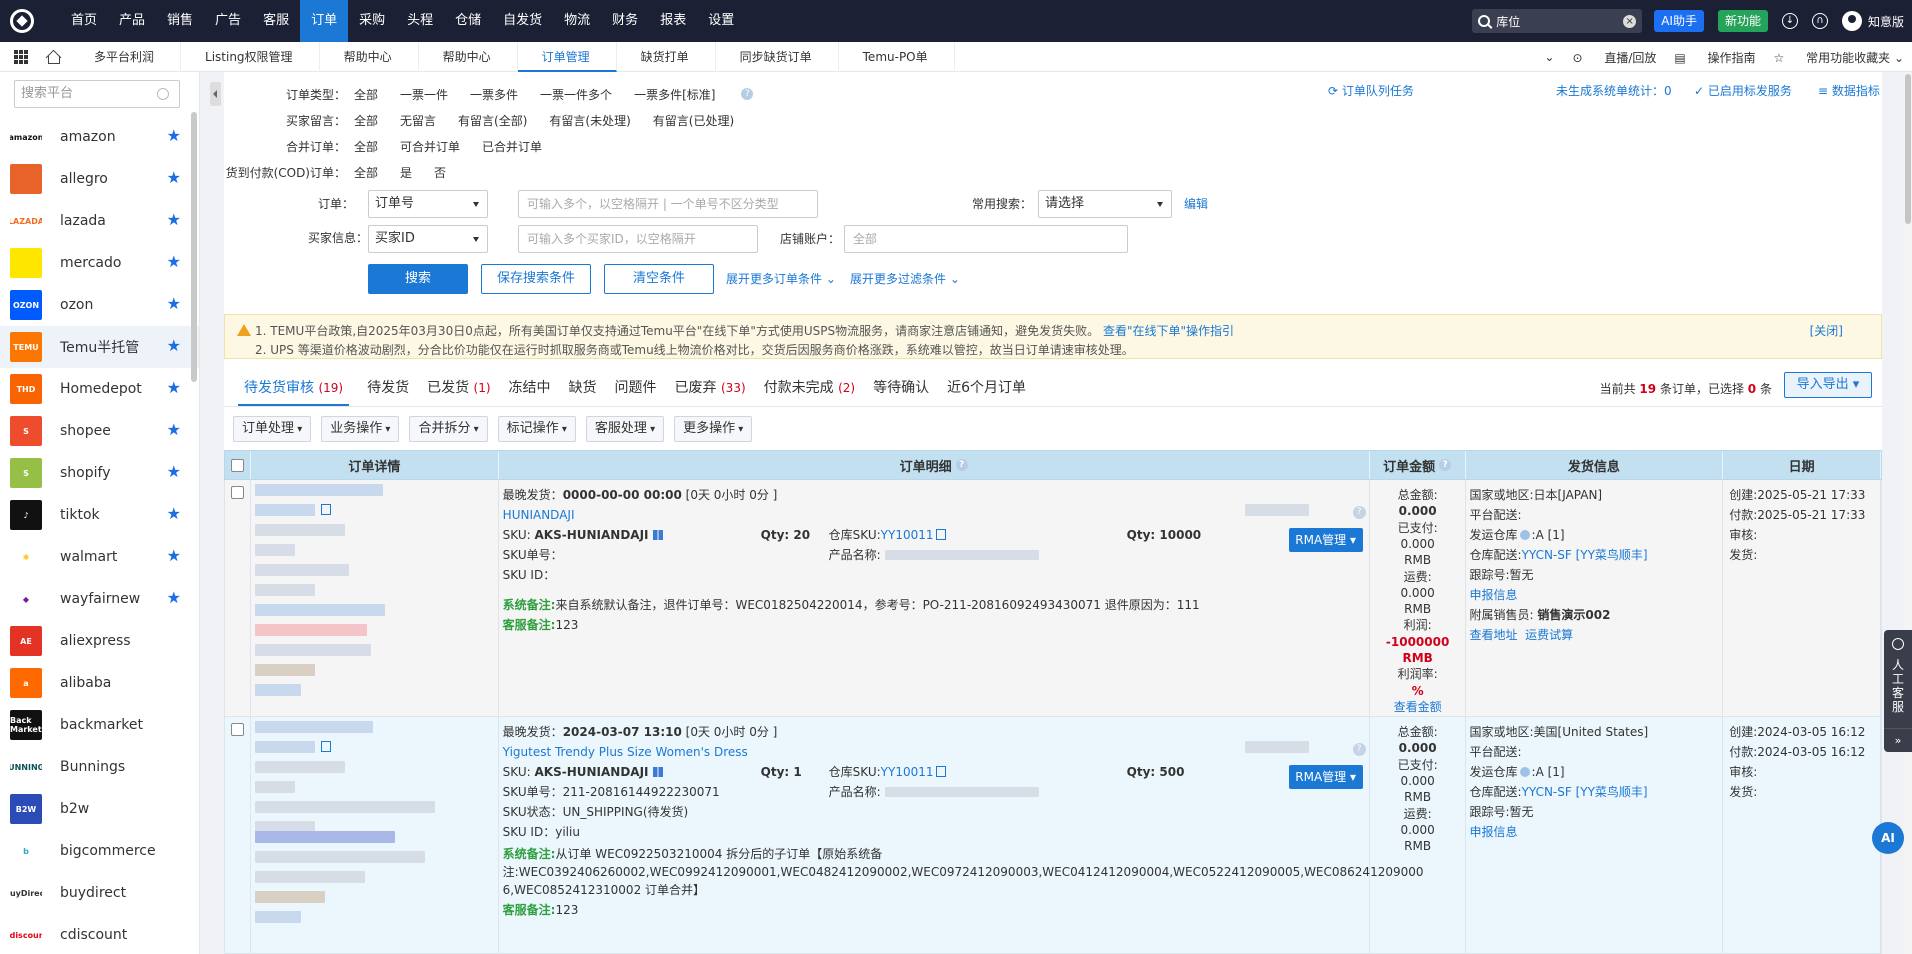 This screenshot has height=954, width=1912. What do you see at coordinates (84, 21) in the screenshot?
I see `nav-item: 首页` at bounding box center [84, 21].